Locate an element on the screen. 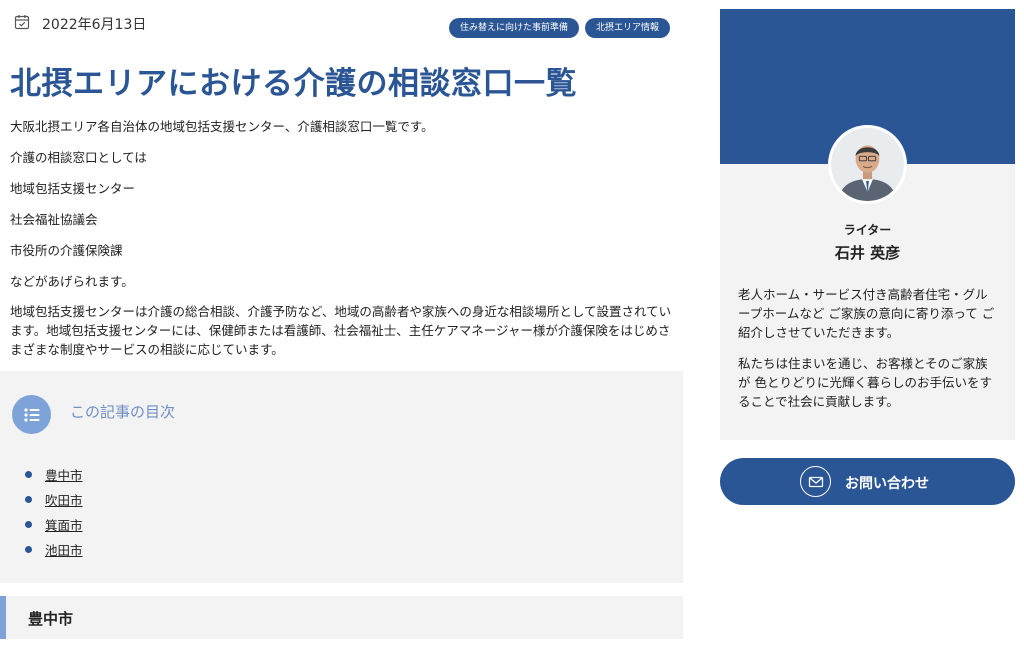  section-heading-text: 豊中市 is located at coordinates (51, 619).